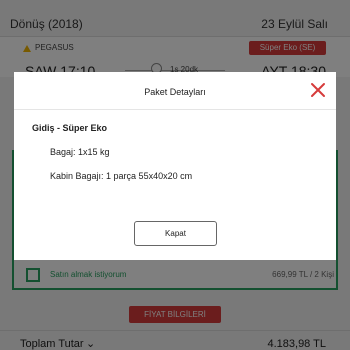 The width and height of the screenshot is (350, 350). I want to click on modal-header: Paket Detayları, so click(175, 91).